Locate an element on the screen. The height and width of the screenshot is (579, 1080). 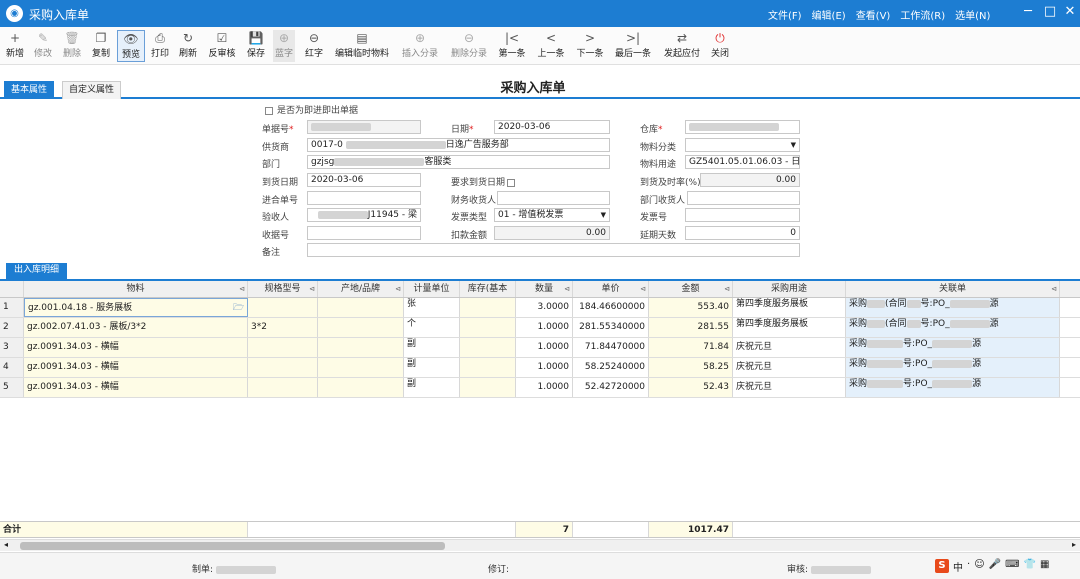
microphone-icon: 🎤 is located at coordinates (995, 566).